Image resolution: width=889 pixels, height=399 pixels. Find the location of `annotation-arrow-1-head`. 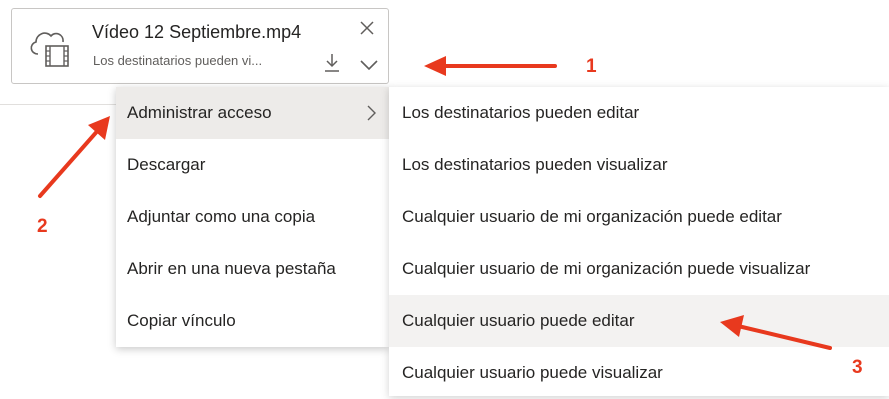

annotation-arrow-1-head is located at coordinates (435, 66).